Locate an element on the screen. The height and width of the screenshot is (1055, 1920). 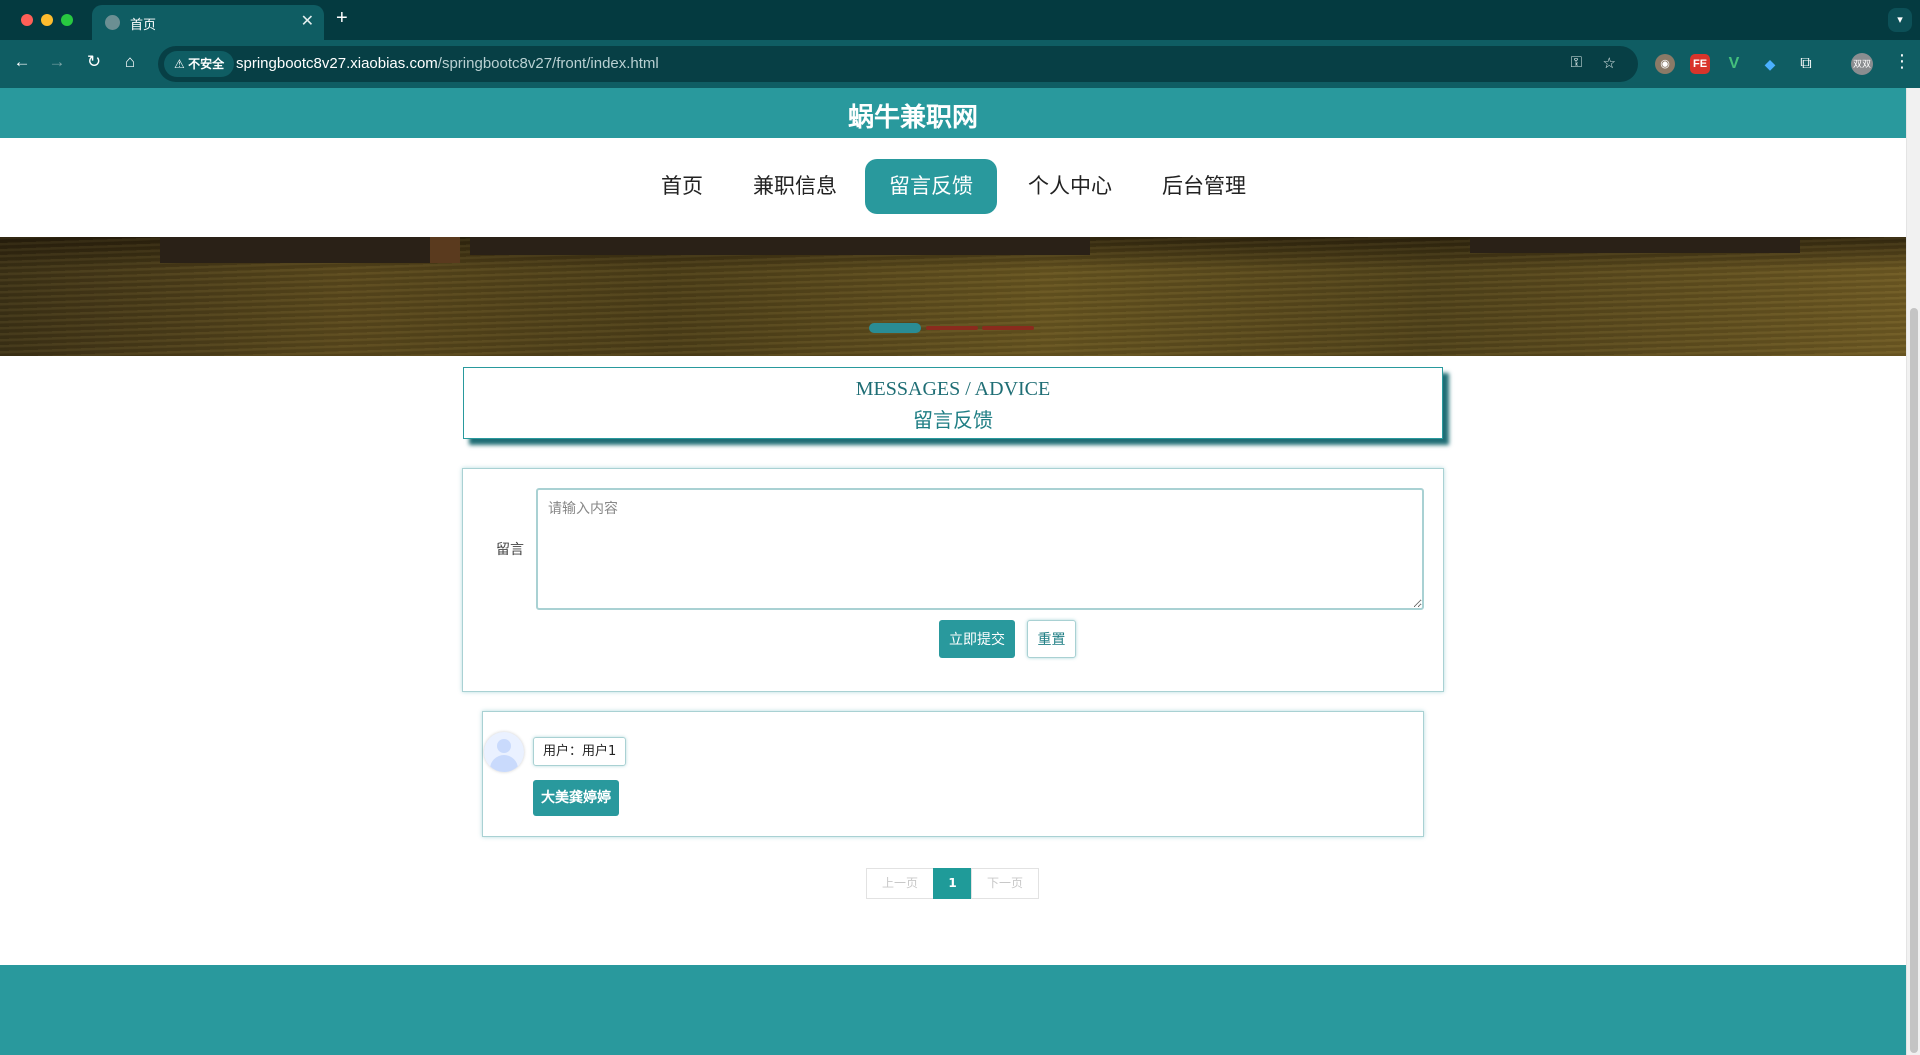
section-title-cn: 留言反馈 is located at coordinates (953, 420).